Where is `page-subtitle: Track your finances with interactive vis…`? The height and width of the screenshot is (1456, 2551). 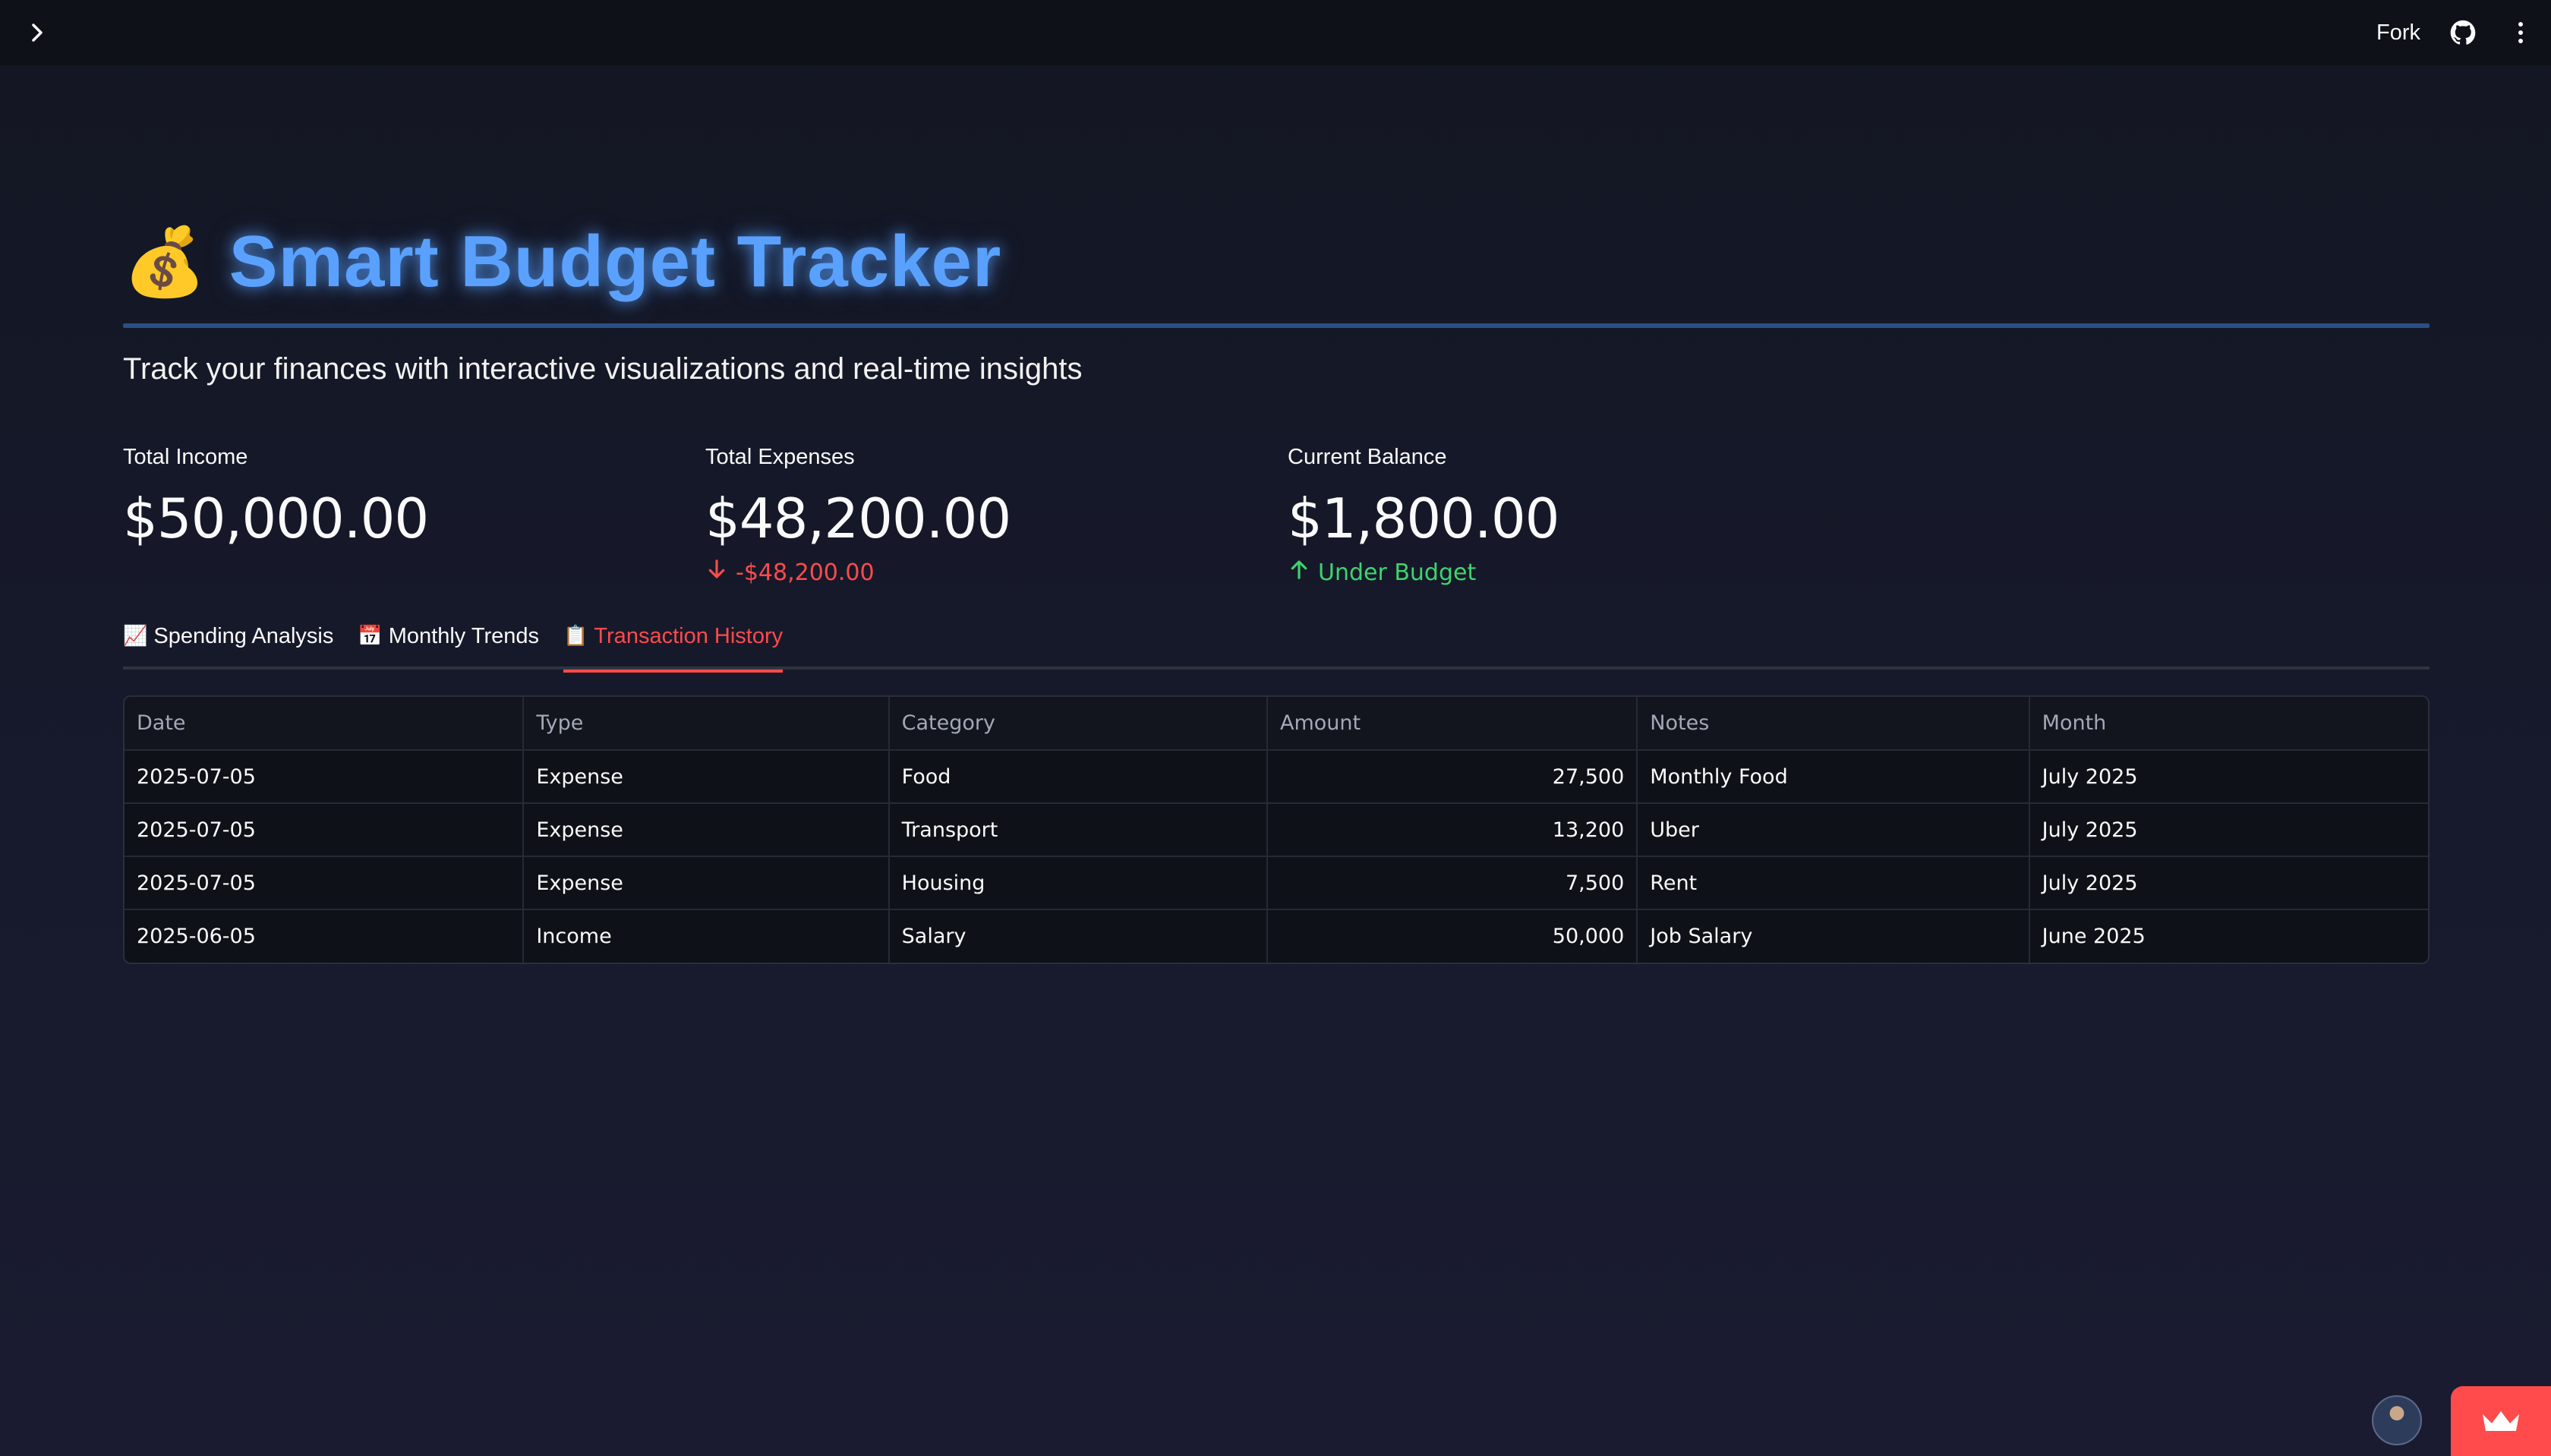 page-subtitle: Track your finances with interactive vis… is located at coordinates (603, 369).